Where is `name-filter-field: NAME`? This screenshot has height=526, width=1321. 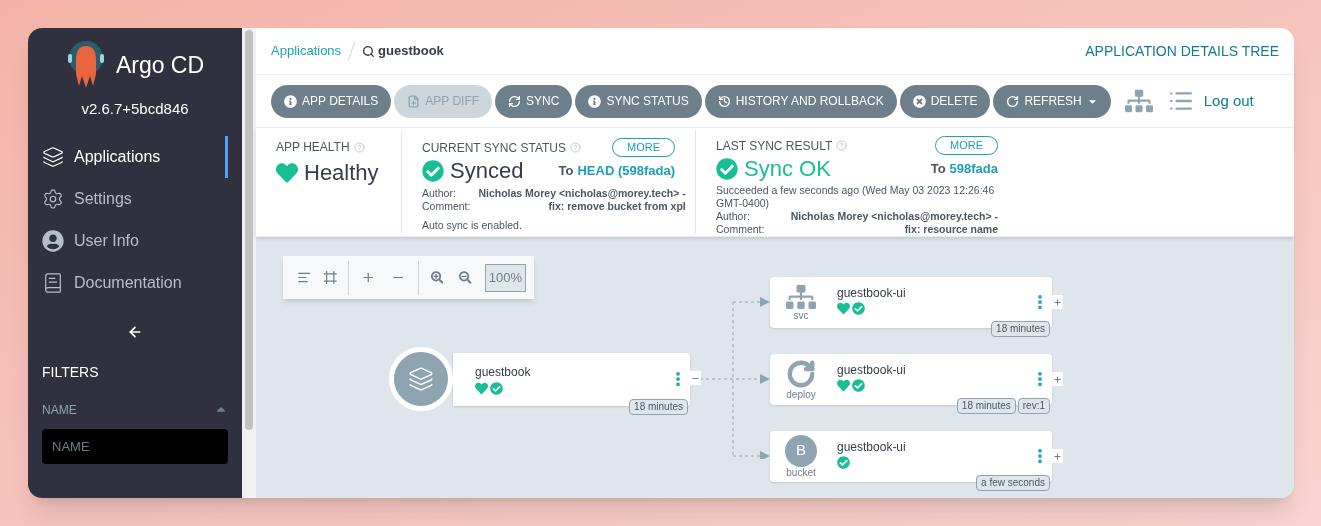
name-filter-field: NAME is located at coordinates (135, 446).